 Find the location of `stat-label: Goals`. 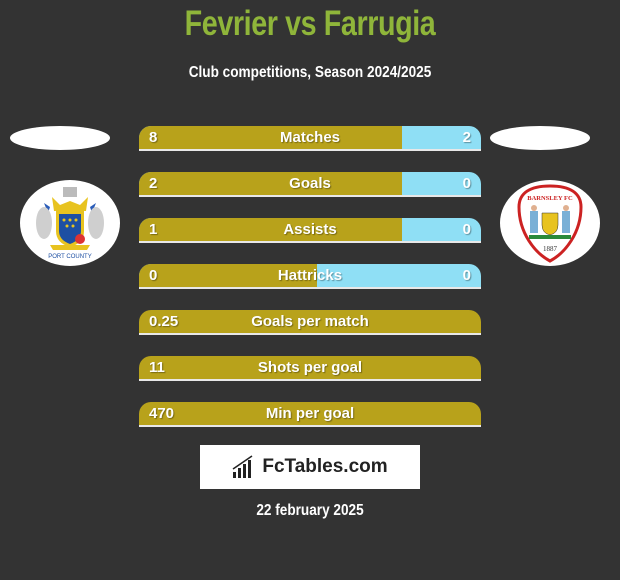

stat-label: Goals is located at coordinates (310, 183).